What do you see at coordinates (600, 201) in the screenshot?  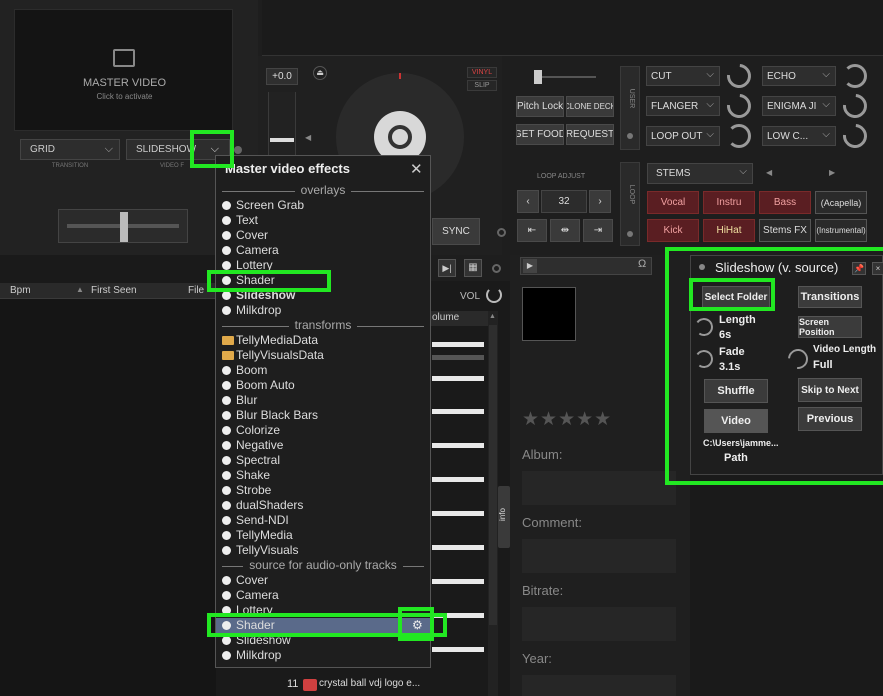 I see `loop-double-button: ›` at bounding box center [600, 201].